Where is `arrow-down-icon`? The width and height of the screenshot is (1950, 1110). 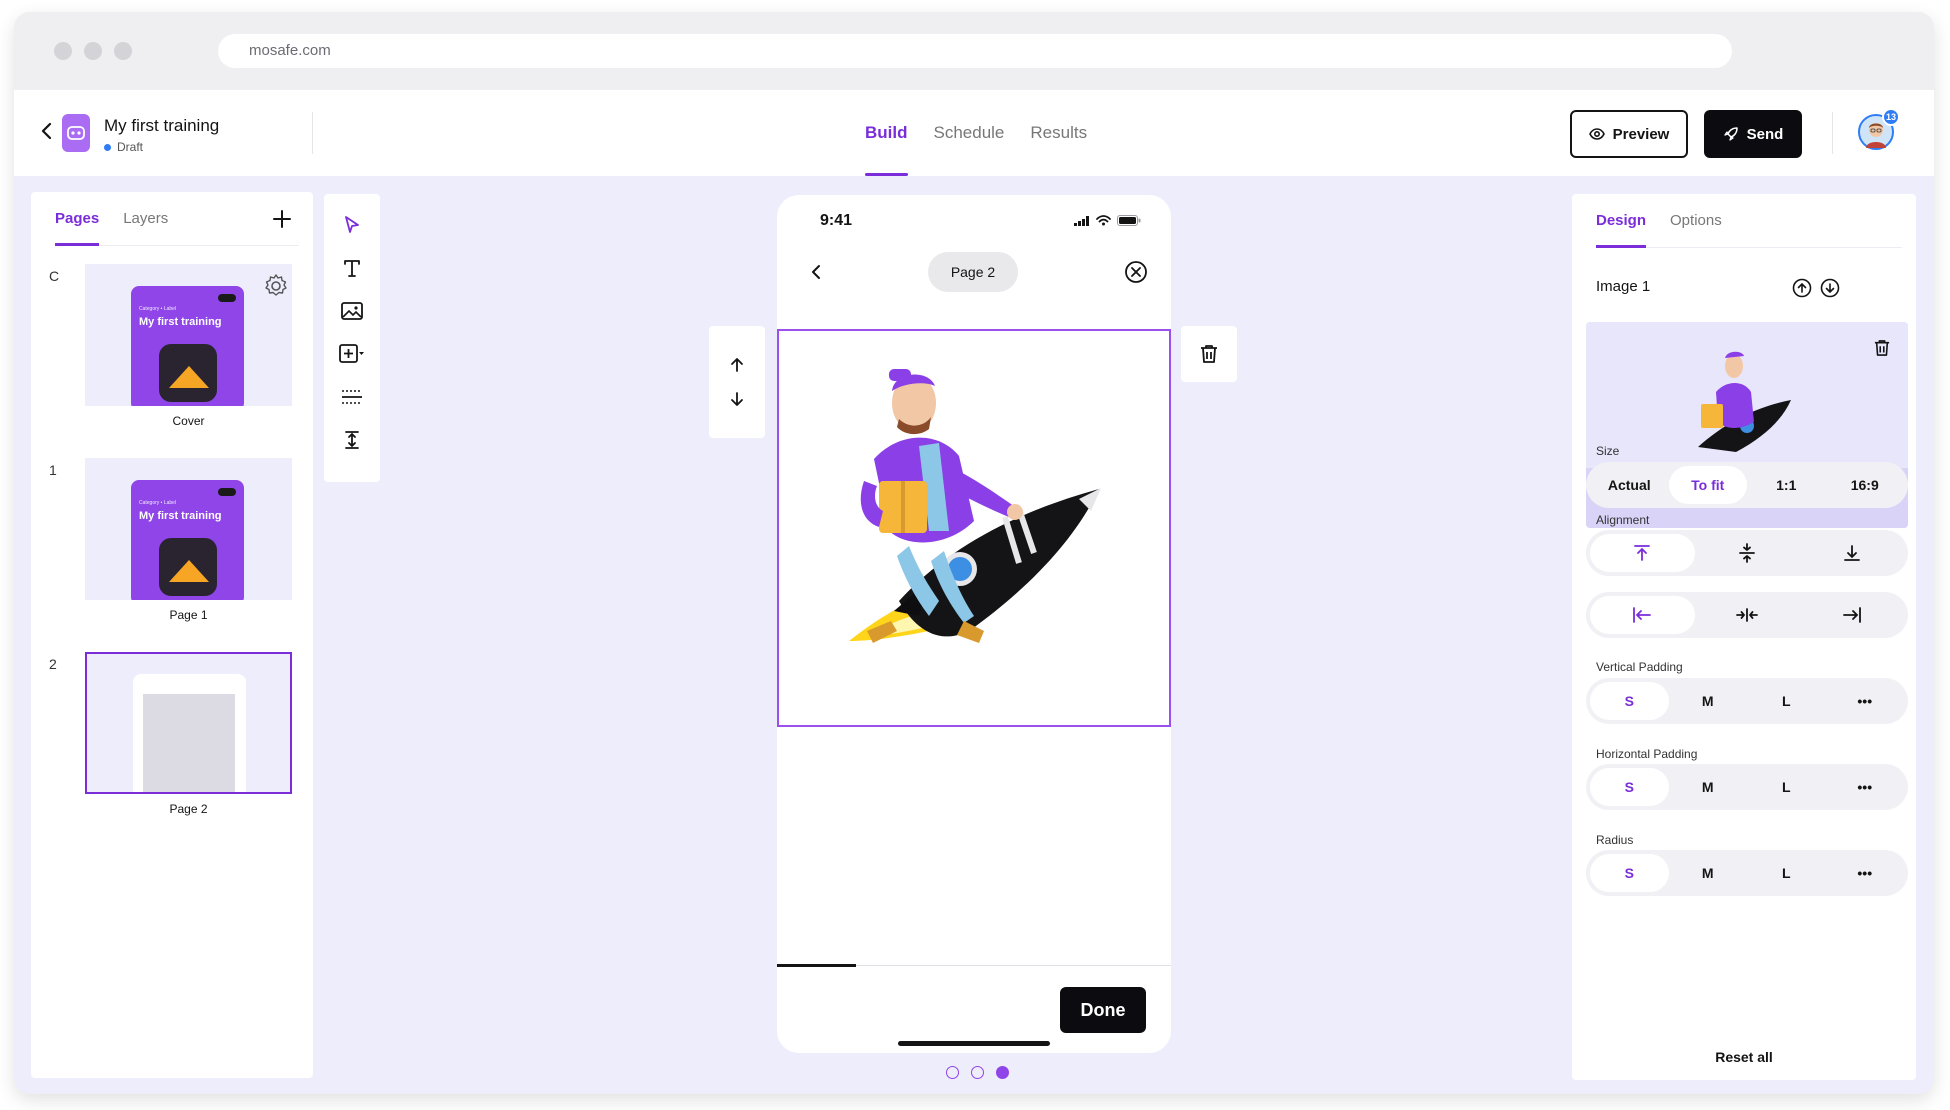
arrow-down-icon is located at coordinates (737, 399).